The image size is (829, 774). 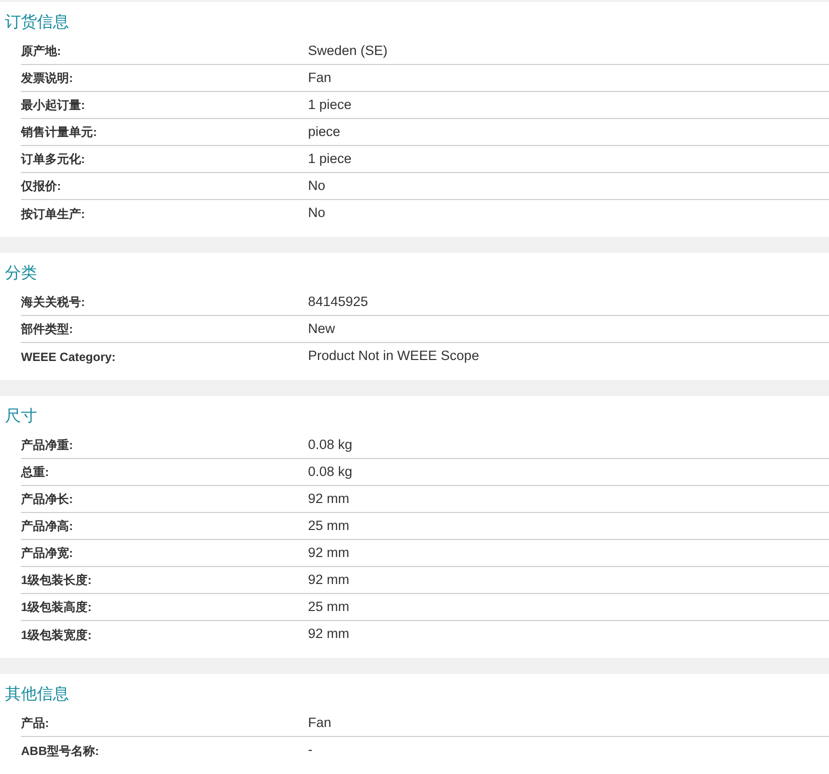 I want to click on field-value: New, so click(x=322, y=329).